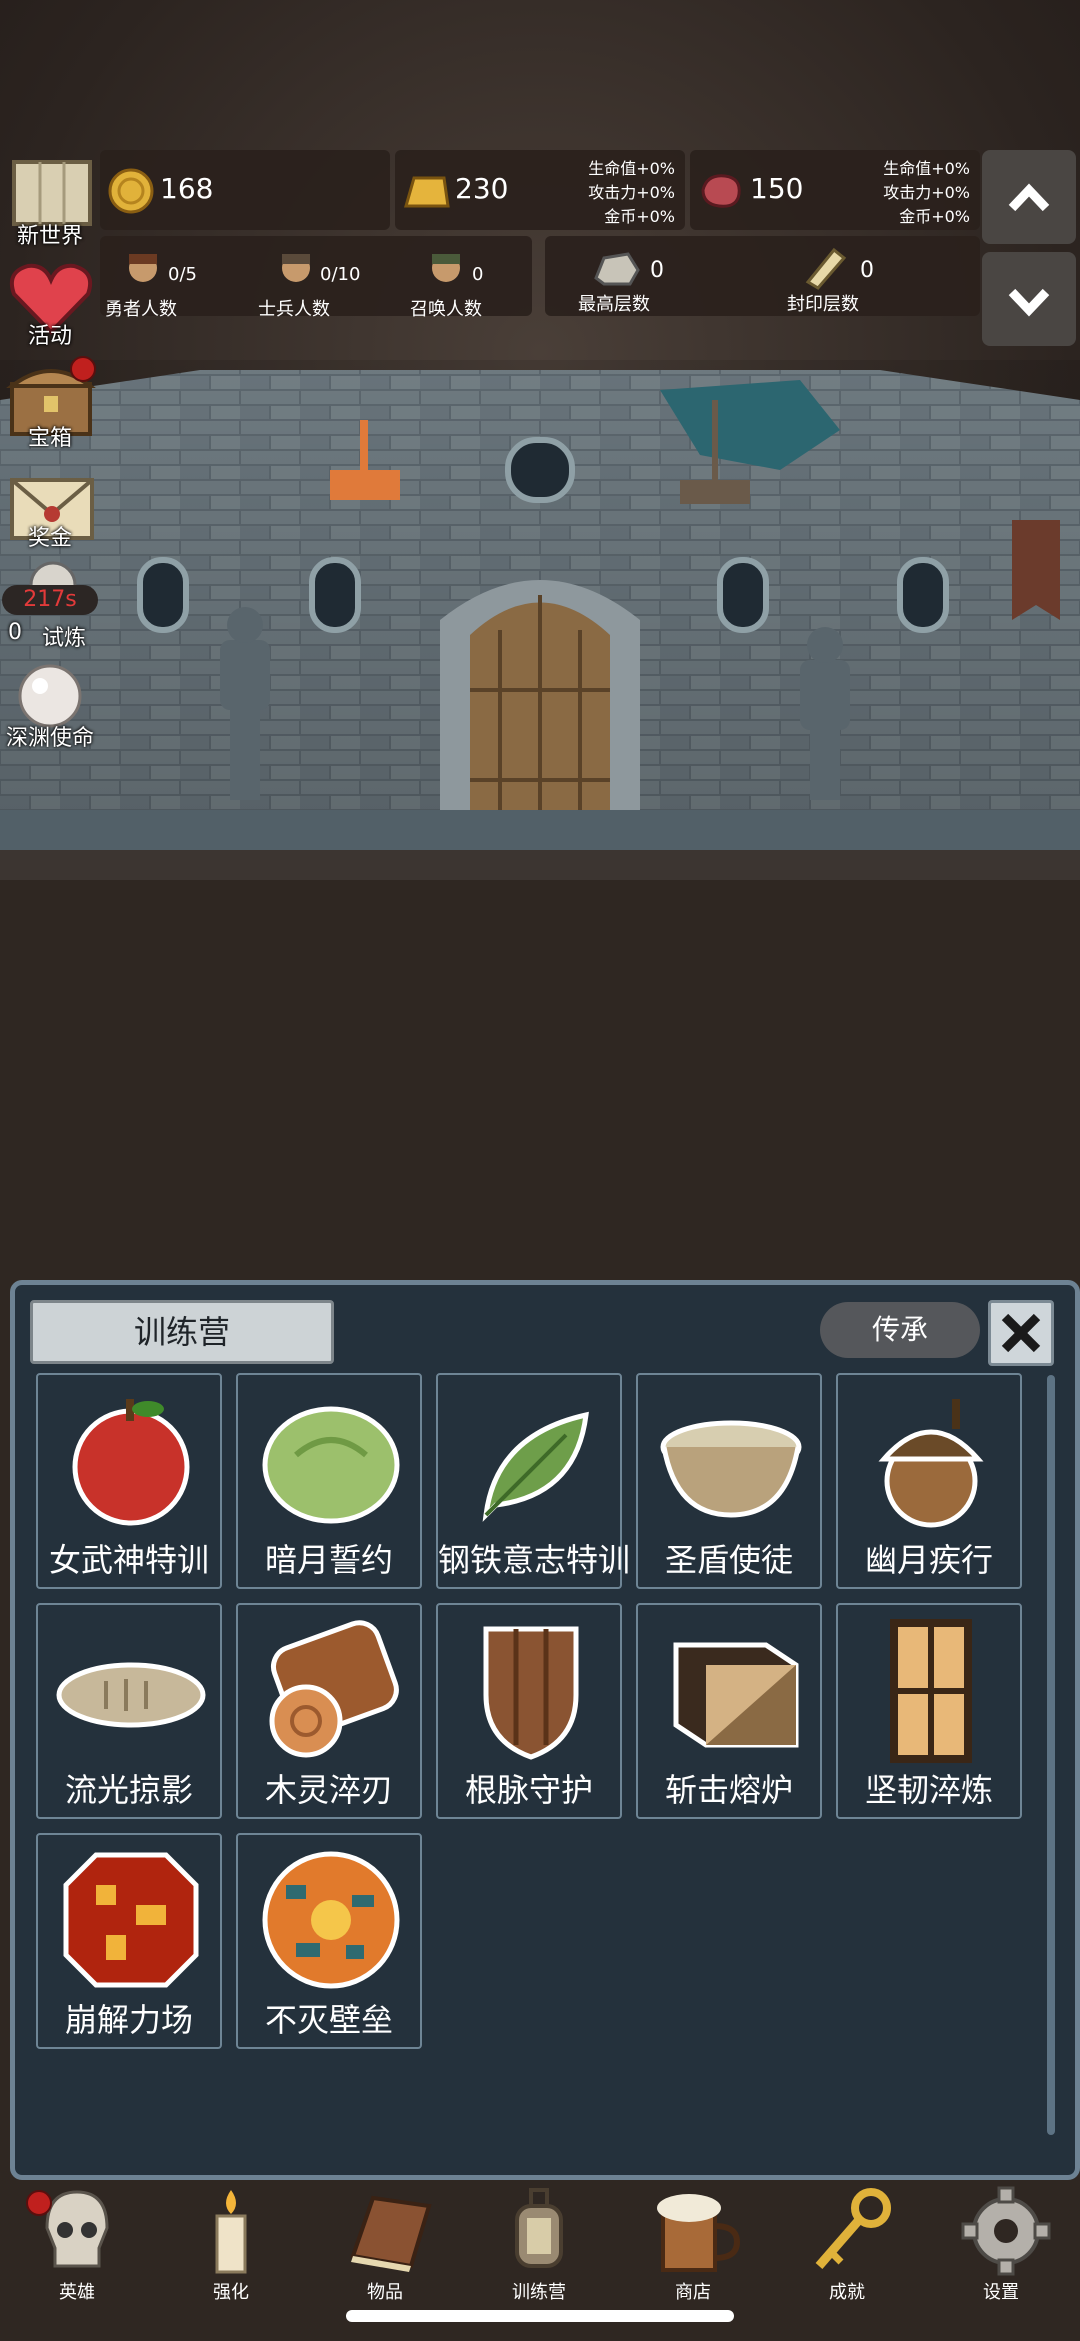  I want to click on meat-bonus-atk: 攻击力+0%, so click(926, 192).